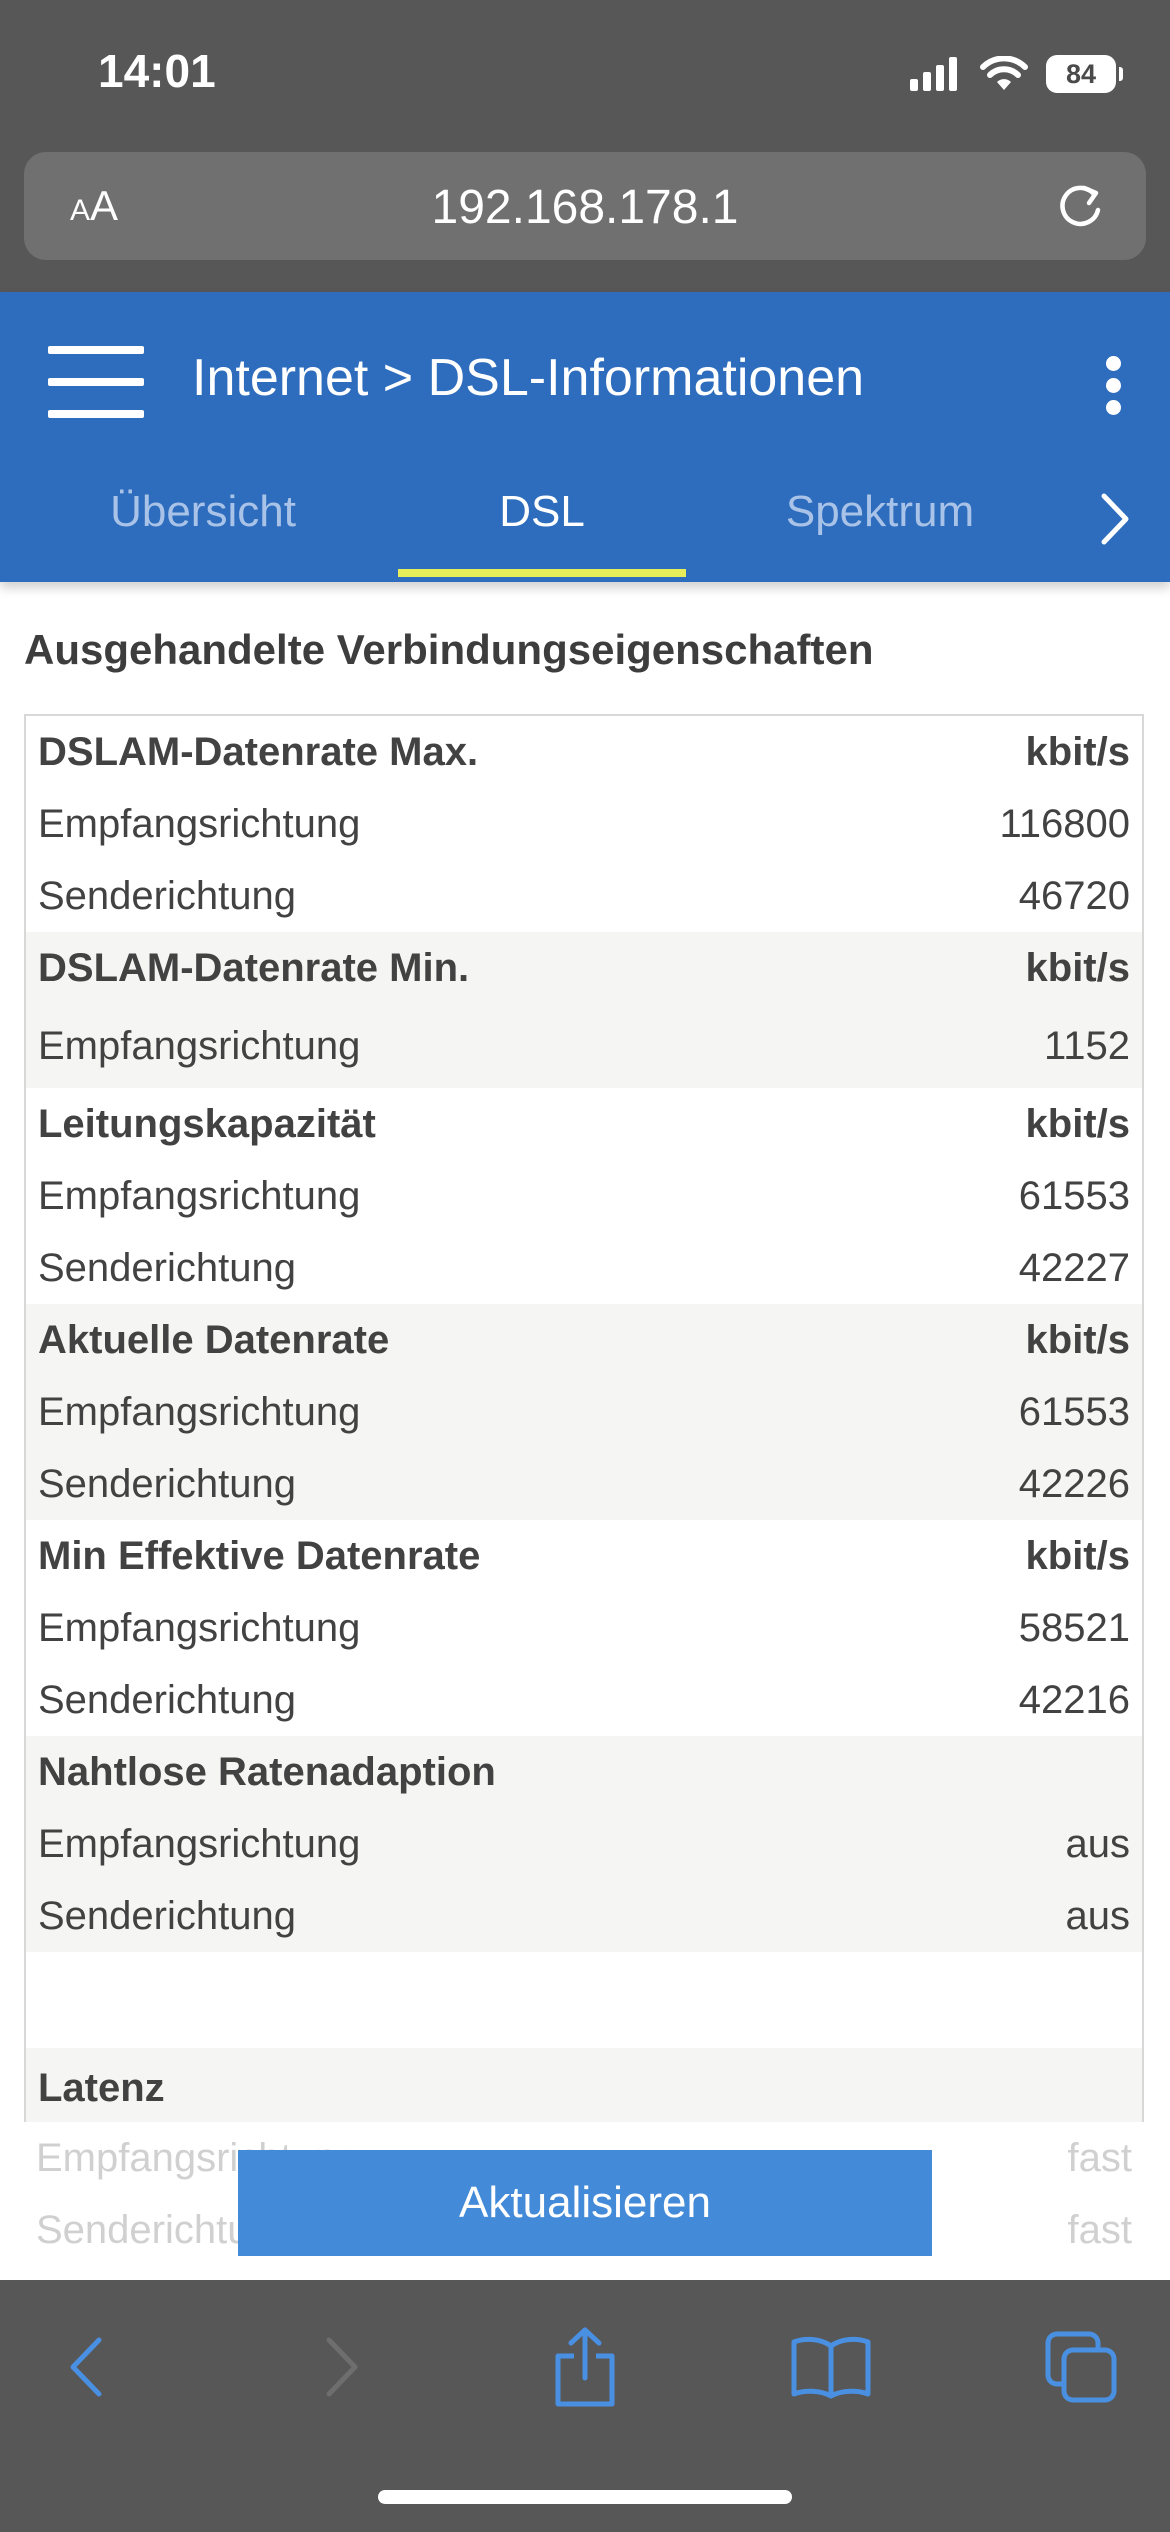  What do you see at coordinates (1080, 206) in the screenshot?
I see `reload-icon` at bounding box center [1080, 206].